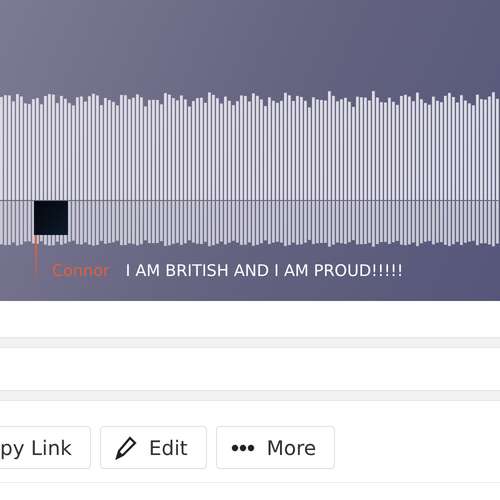 This screenshot has width=500, height=500. Describe the element at coordinates (45, 447) in the screenshot. I see `copy-link-button: py Link` at that location.